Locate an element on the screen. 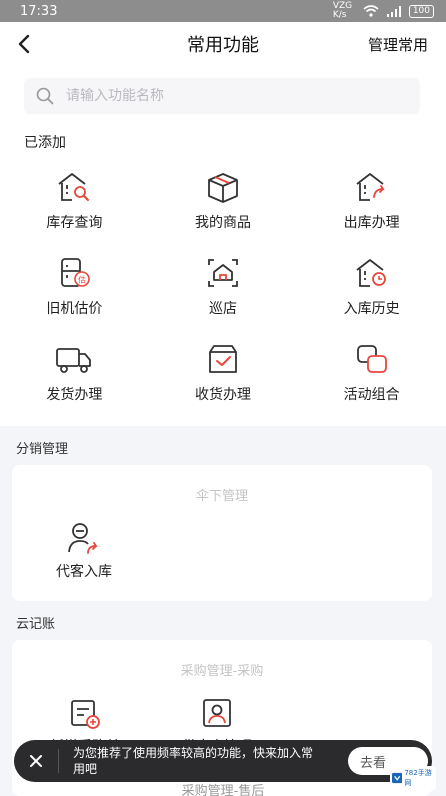 Image resolution: width=446 pixels, height=796 pixels. inbound-history-icon is located at coordinates (371, 273).